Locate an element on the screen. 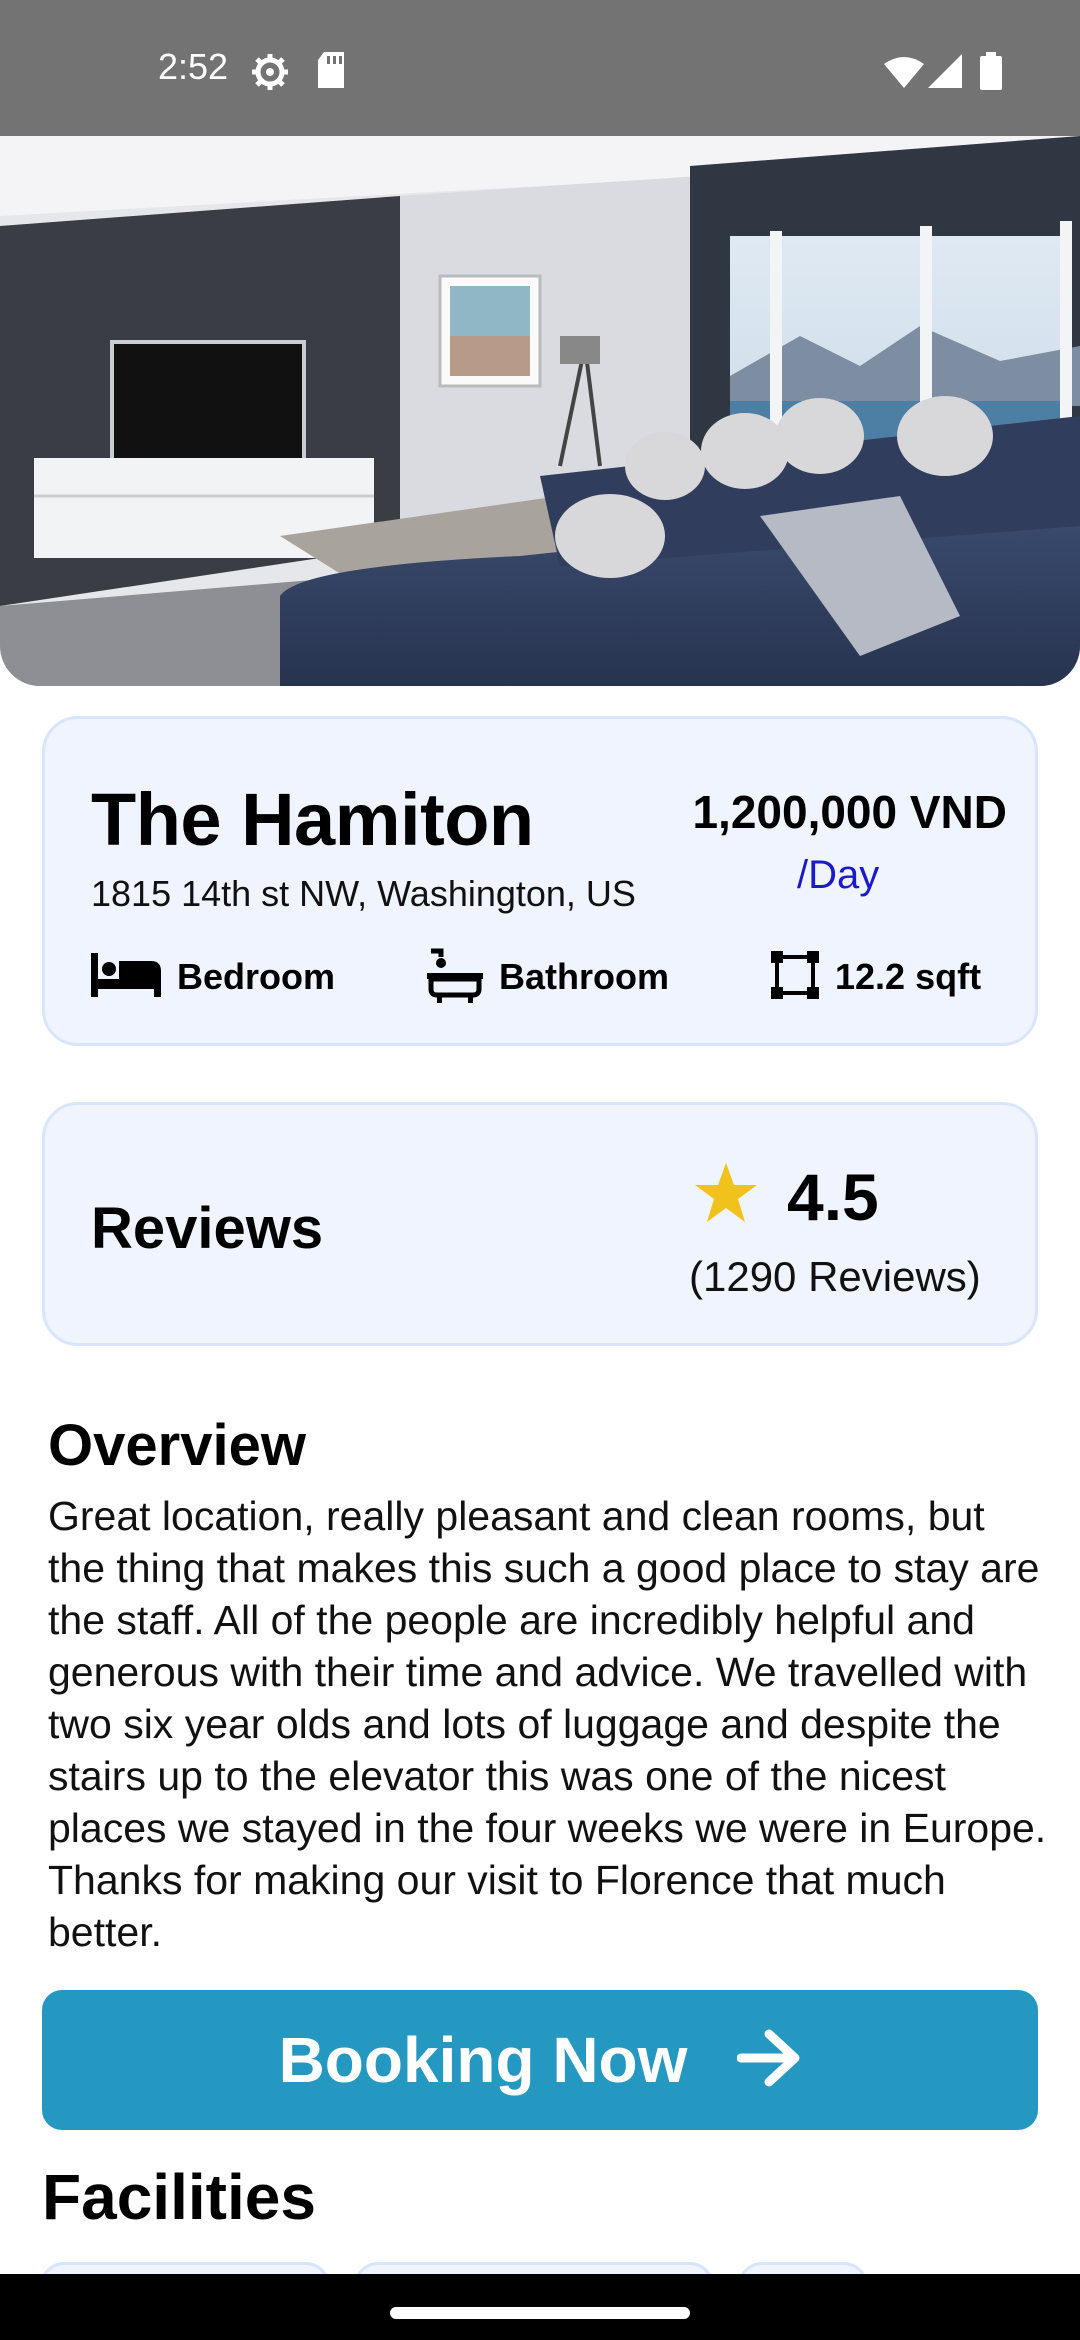  area-icon is located at coordinates (795, 977).